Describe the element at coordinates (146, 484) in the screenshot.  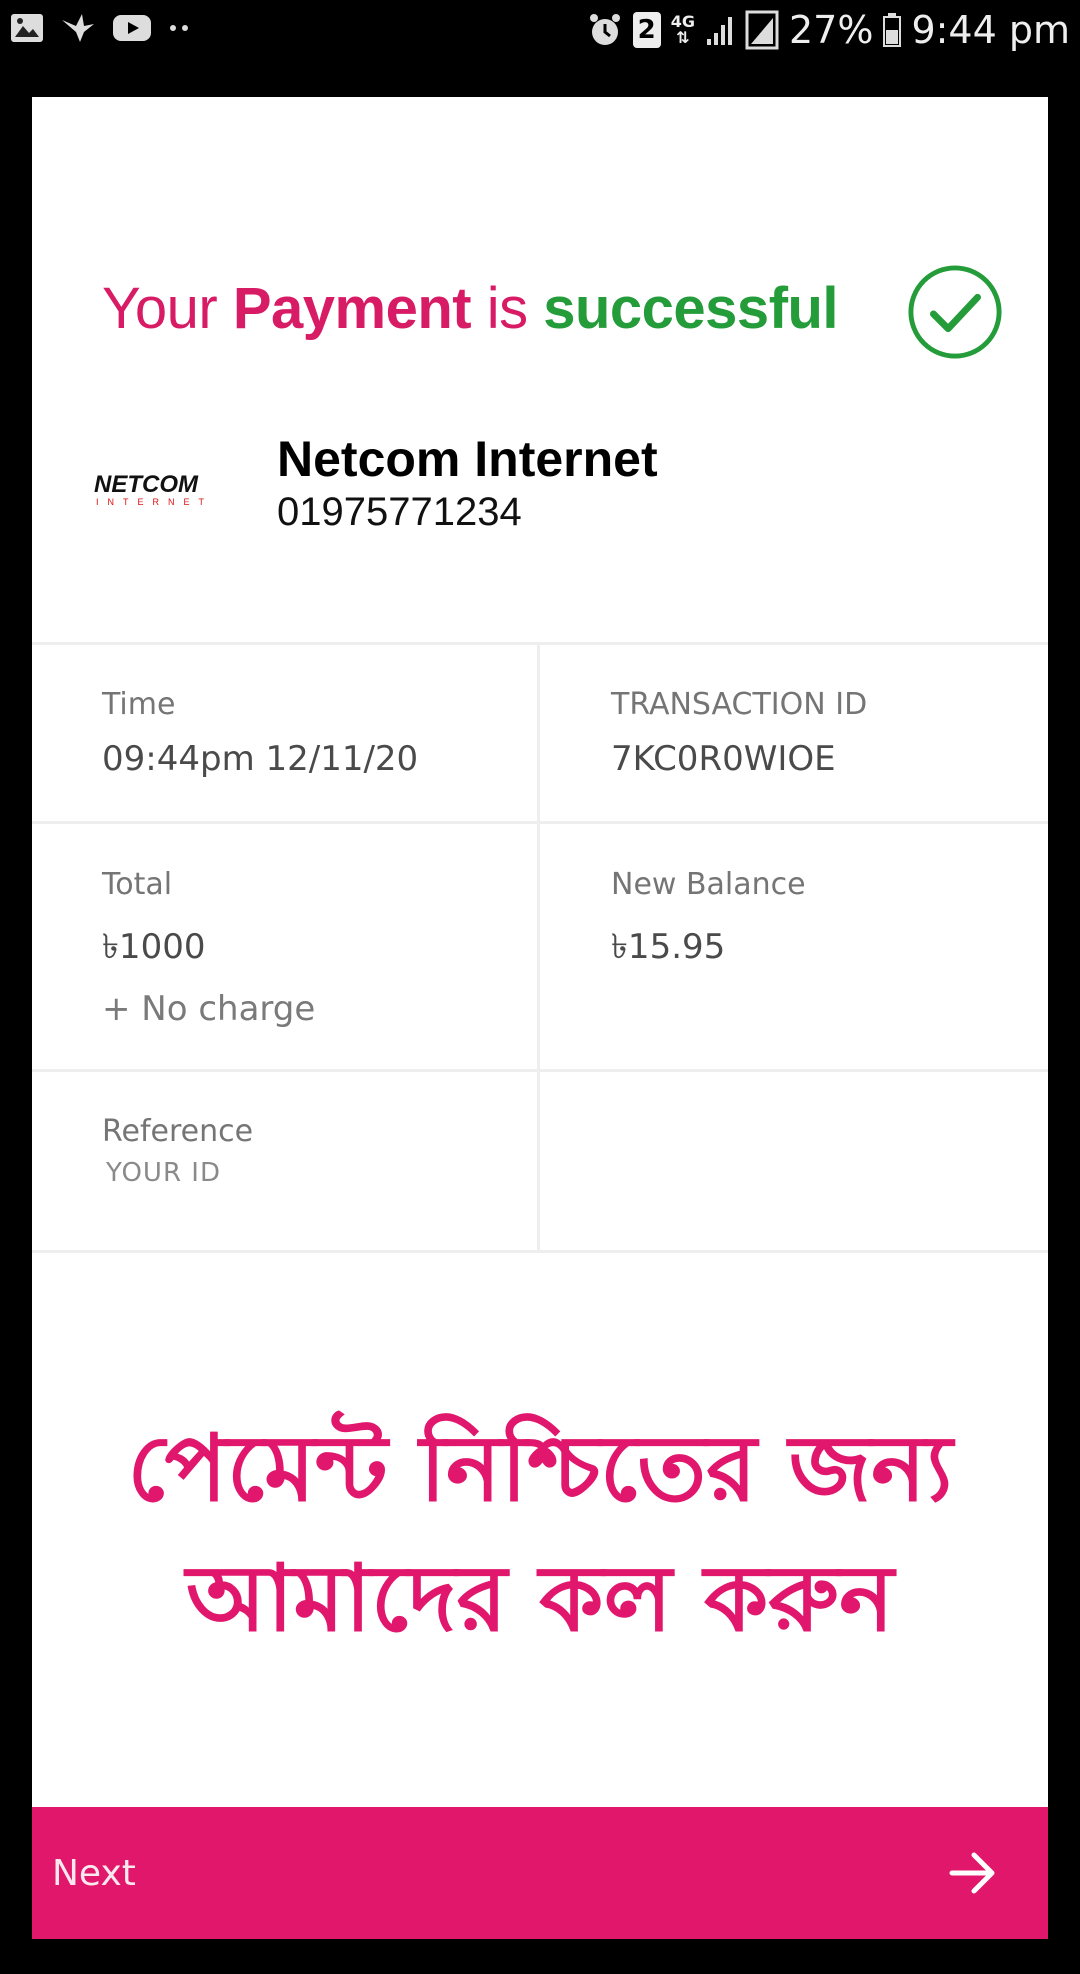
I see `logo-text: NETCOM` at that location.